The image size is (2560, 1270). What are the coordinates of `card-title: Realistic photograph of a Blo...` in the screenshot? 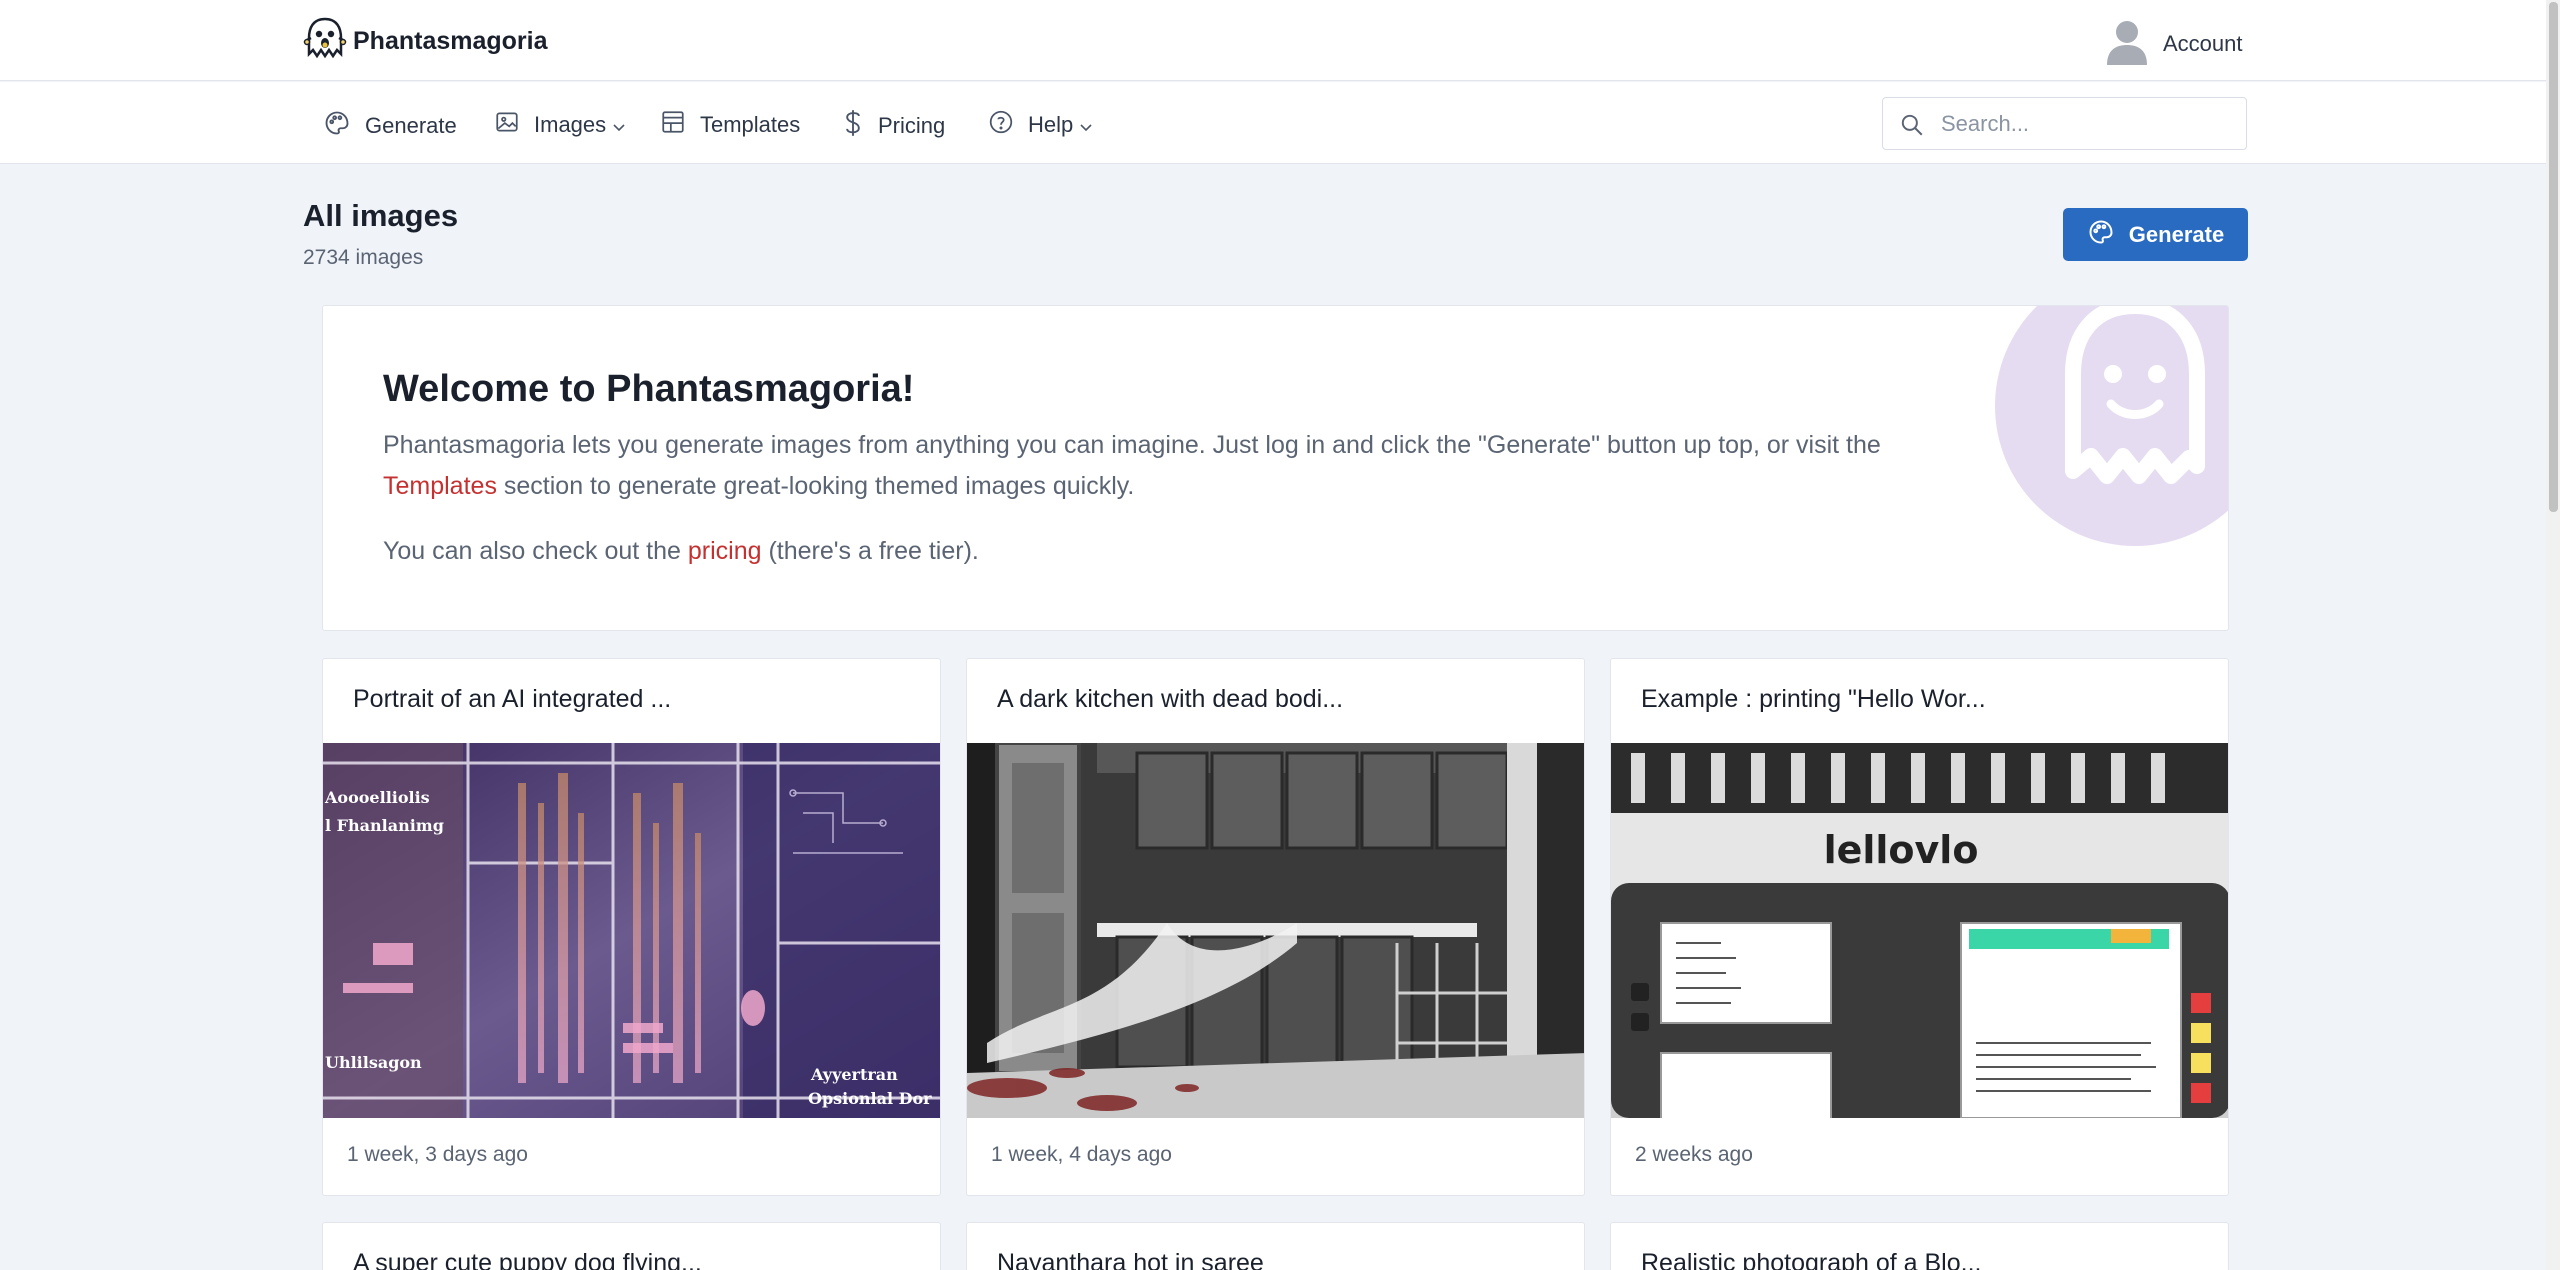 It's located at (1811, 1259).